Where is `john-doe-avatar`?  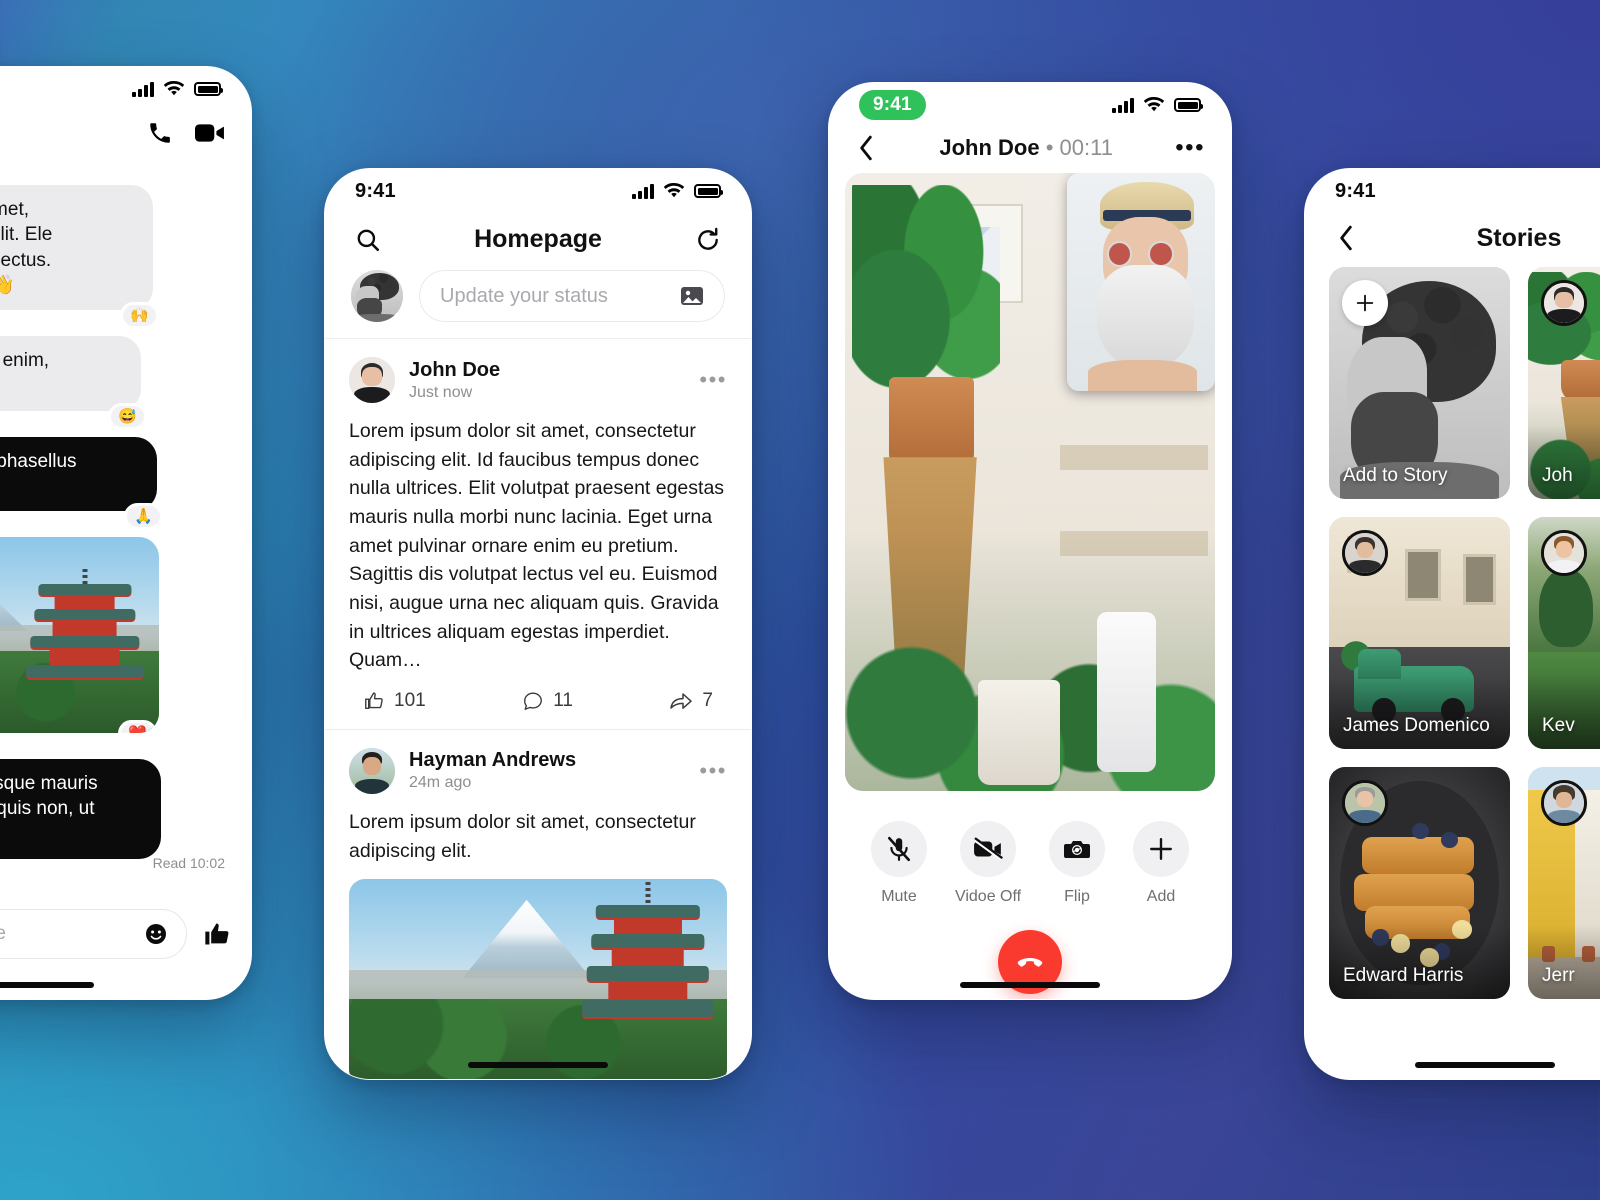
john-doe-avatar is located at coordinates (372, 380).